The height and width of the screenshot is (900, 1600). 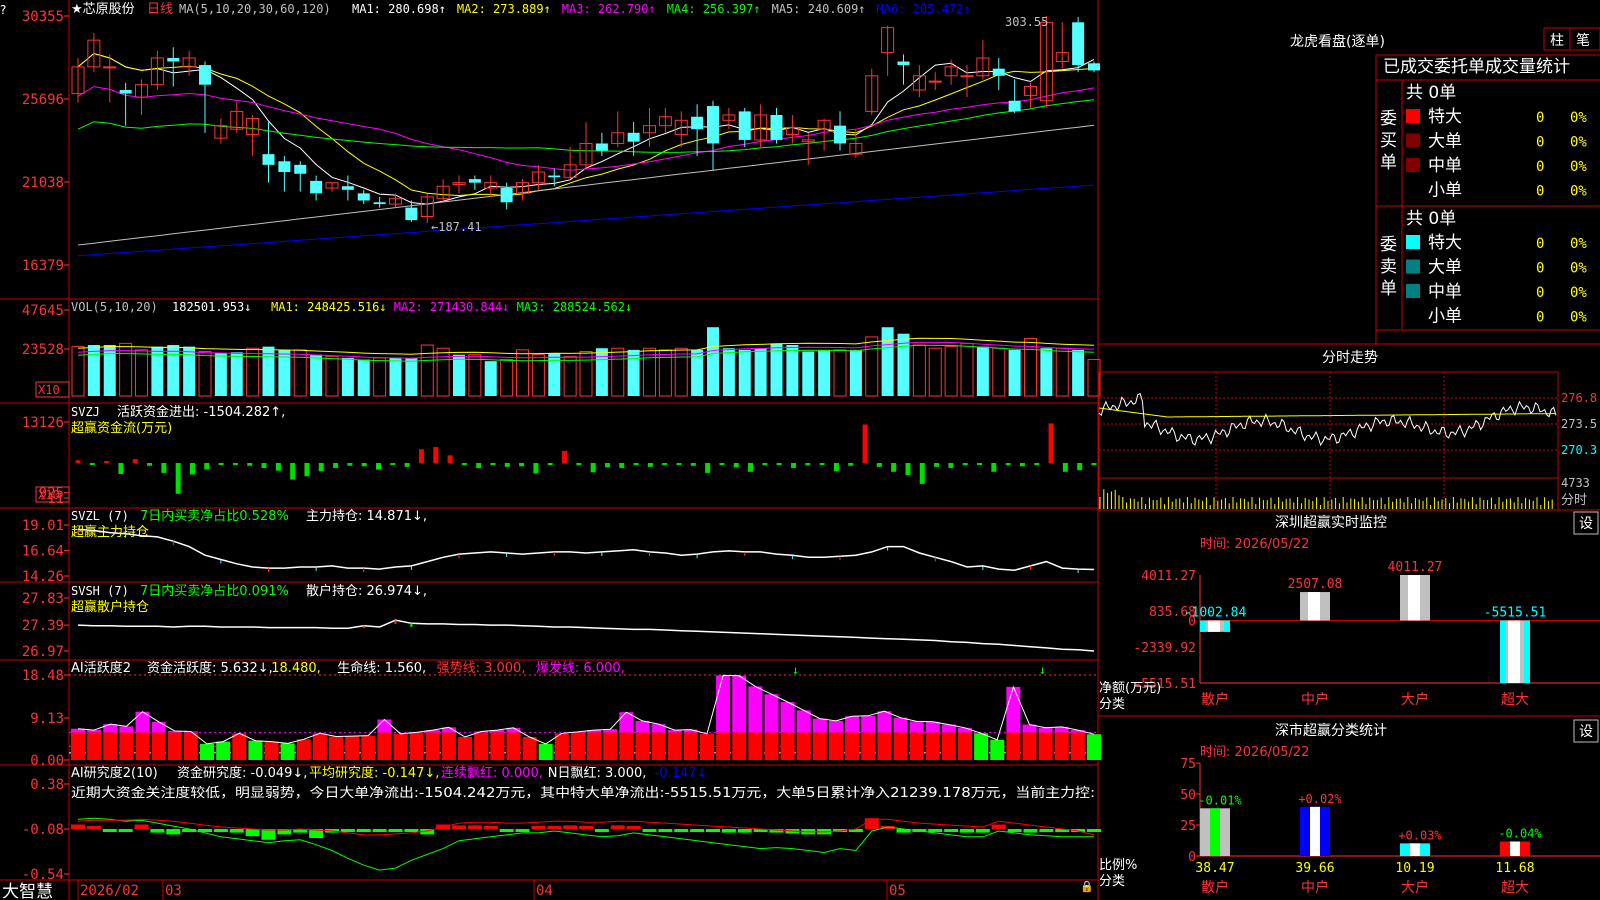 I want to click on fenshi-panel: 分时走势 276.8 273.5 270.3 4733 分时, so click(x=1347, y=430).